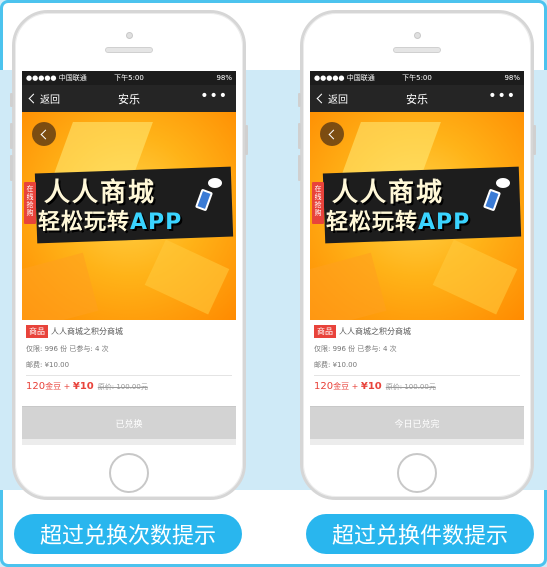  What do you see at coordinates (417, 422) in the screenshot?
I see `redeem-button: 今日已兑完` at bounding box center [417, 422].